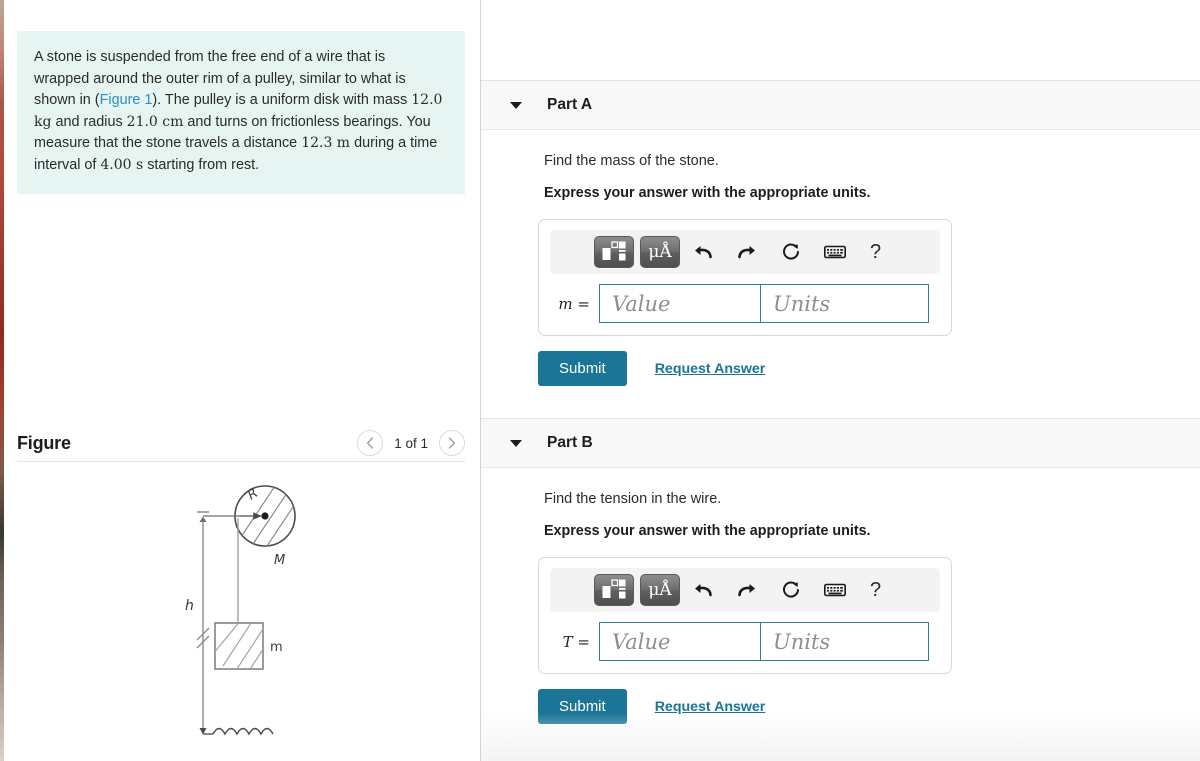  I want to click on figure-label-pulley-mass: M, so click(279, 560).